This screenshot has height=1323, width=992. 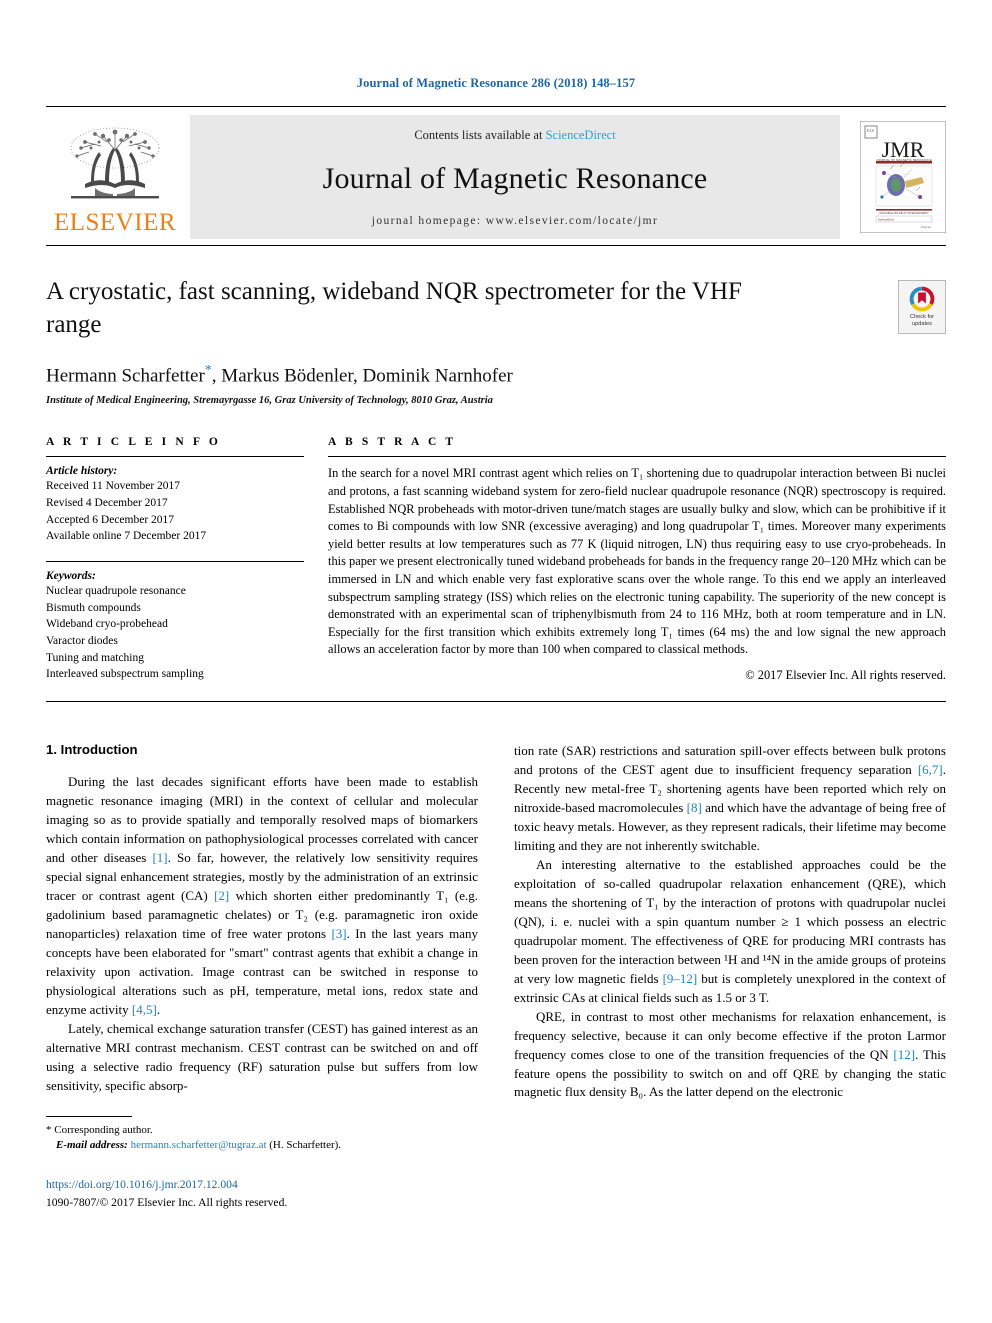 What do you see at coordinates (199, 1145) in the screenshot?
I see `email-link: hermann.scharfetter@tugraz.at` at bounding box center [199, 1145].